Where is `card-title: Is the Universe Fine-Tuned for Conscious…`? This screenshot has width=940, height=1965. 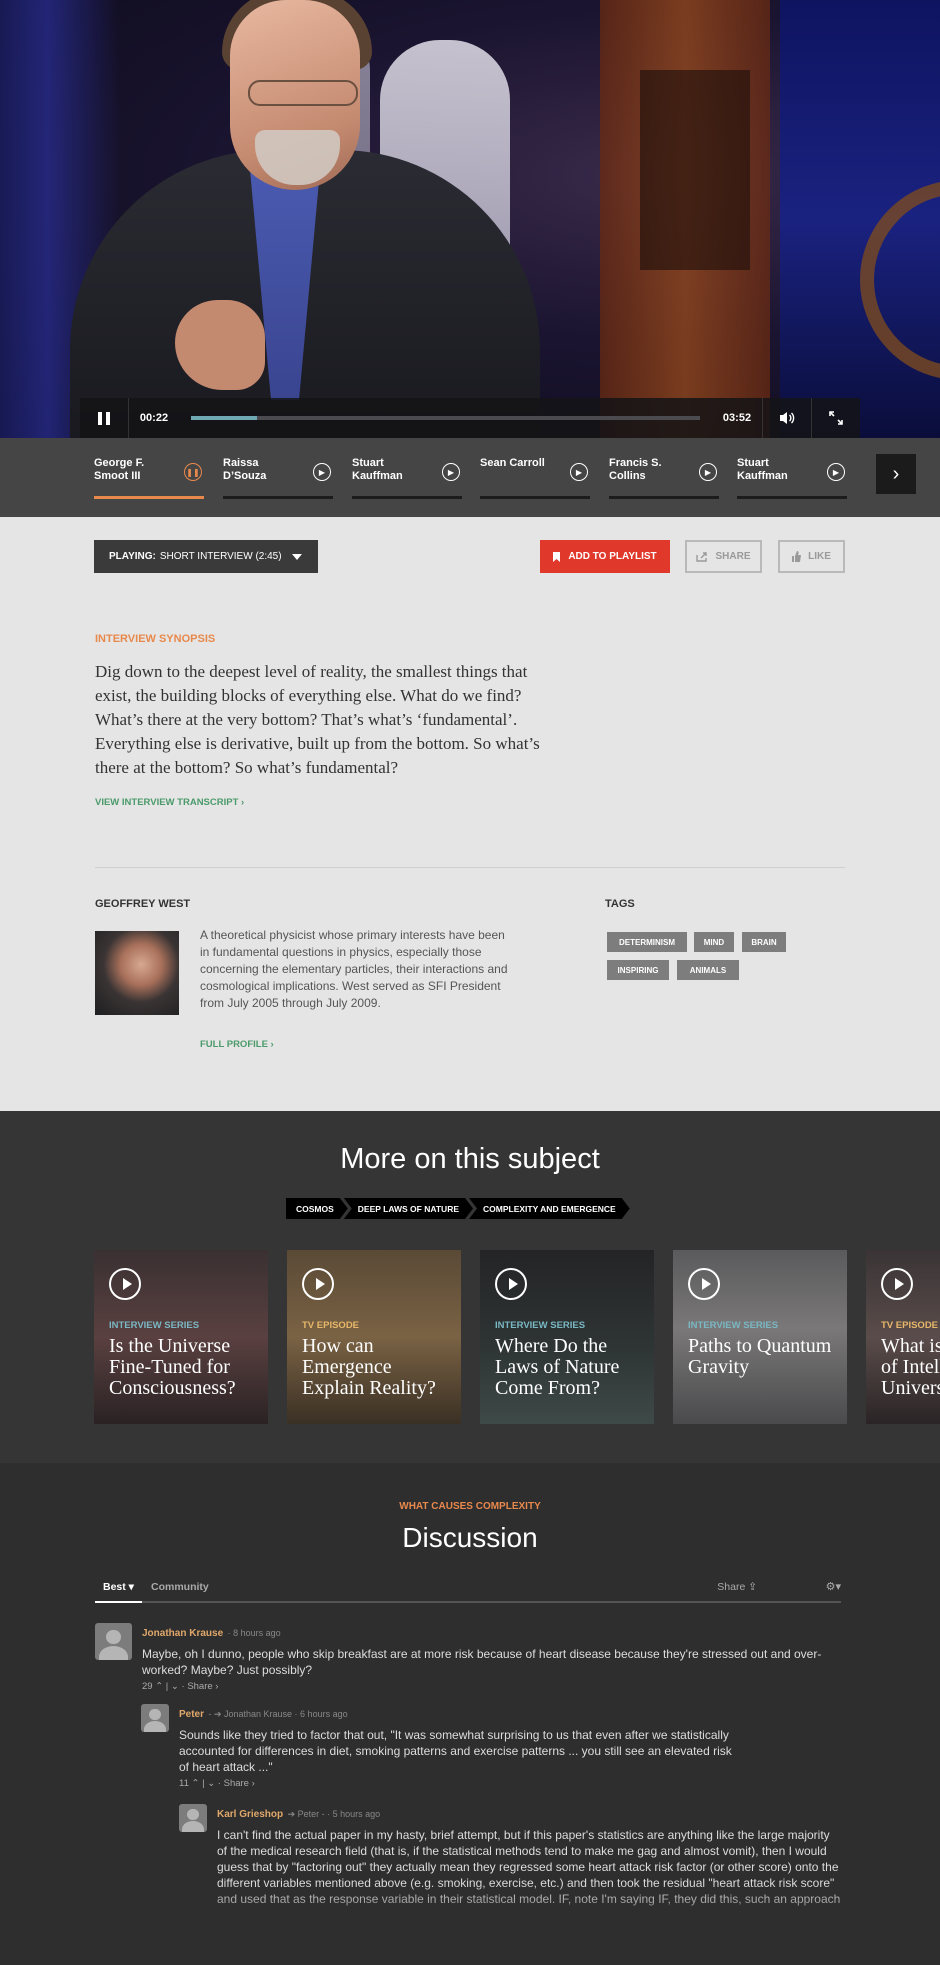 card-title: Is the Universe Fine-Tuned for Conscious… is located at coordinates (172, 1367).